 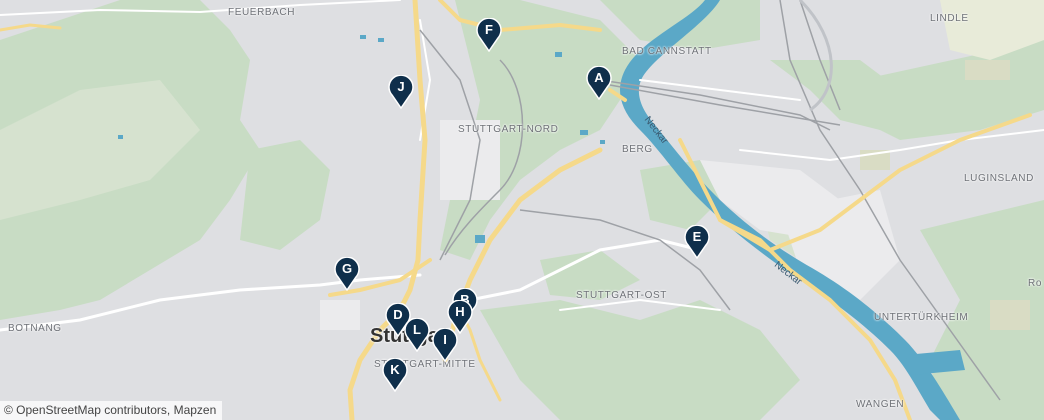 What do you see at coordinates (508, 129) in the screenshot?
I see `label-stuttgart-nord: STUTTGART-NORD` at bounding box center [508, 129].